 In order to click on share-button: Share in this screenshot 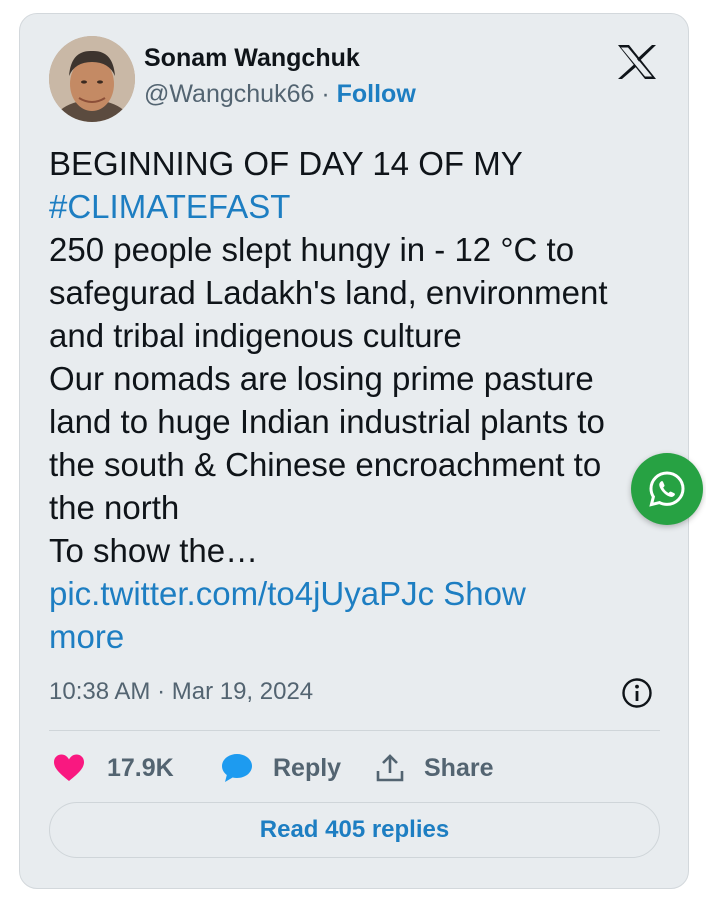, I will do `click(434, 768)`.